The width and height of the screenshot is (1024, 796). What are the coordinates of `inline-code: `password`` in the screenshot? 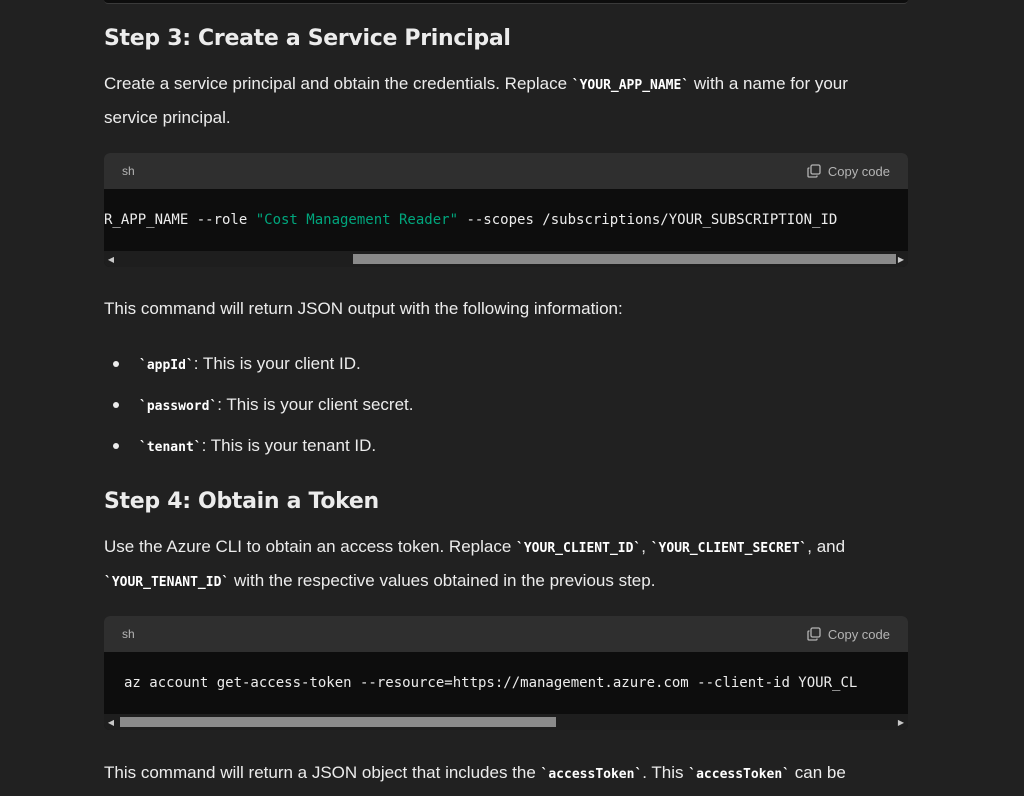 It's located at (178, 406).